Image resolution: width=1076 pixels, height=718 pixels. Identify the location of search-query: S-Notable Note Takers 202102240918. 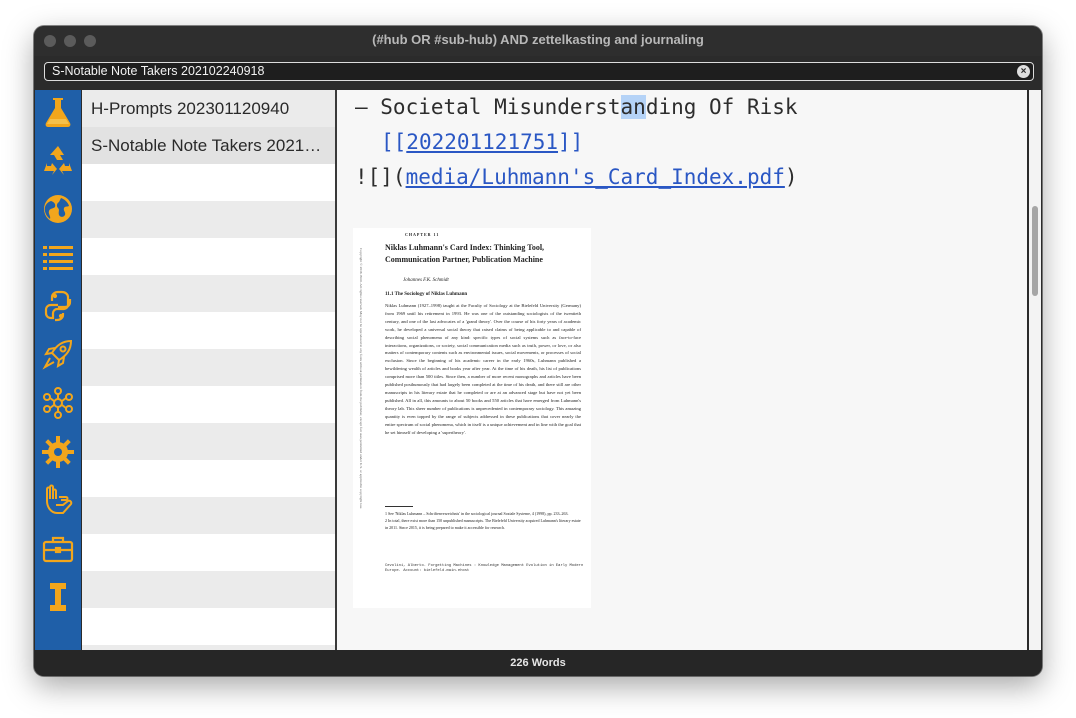
(158, 71).